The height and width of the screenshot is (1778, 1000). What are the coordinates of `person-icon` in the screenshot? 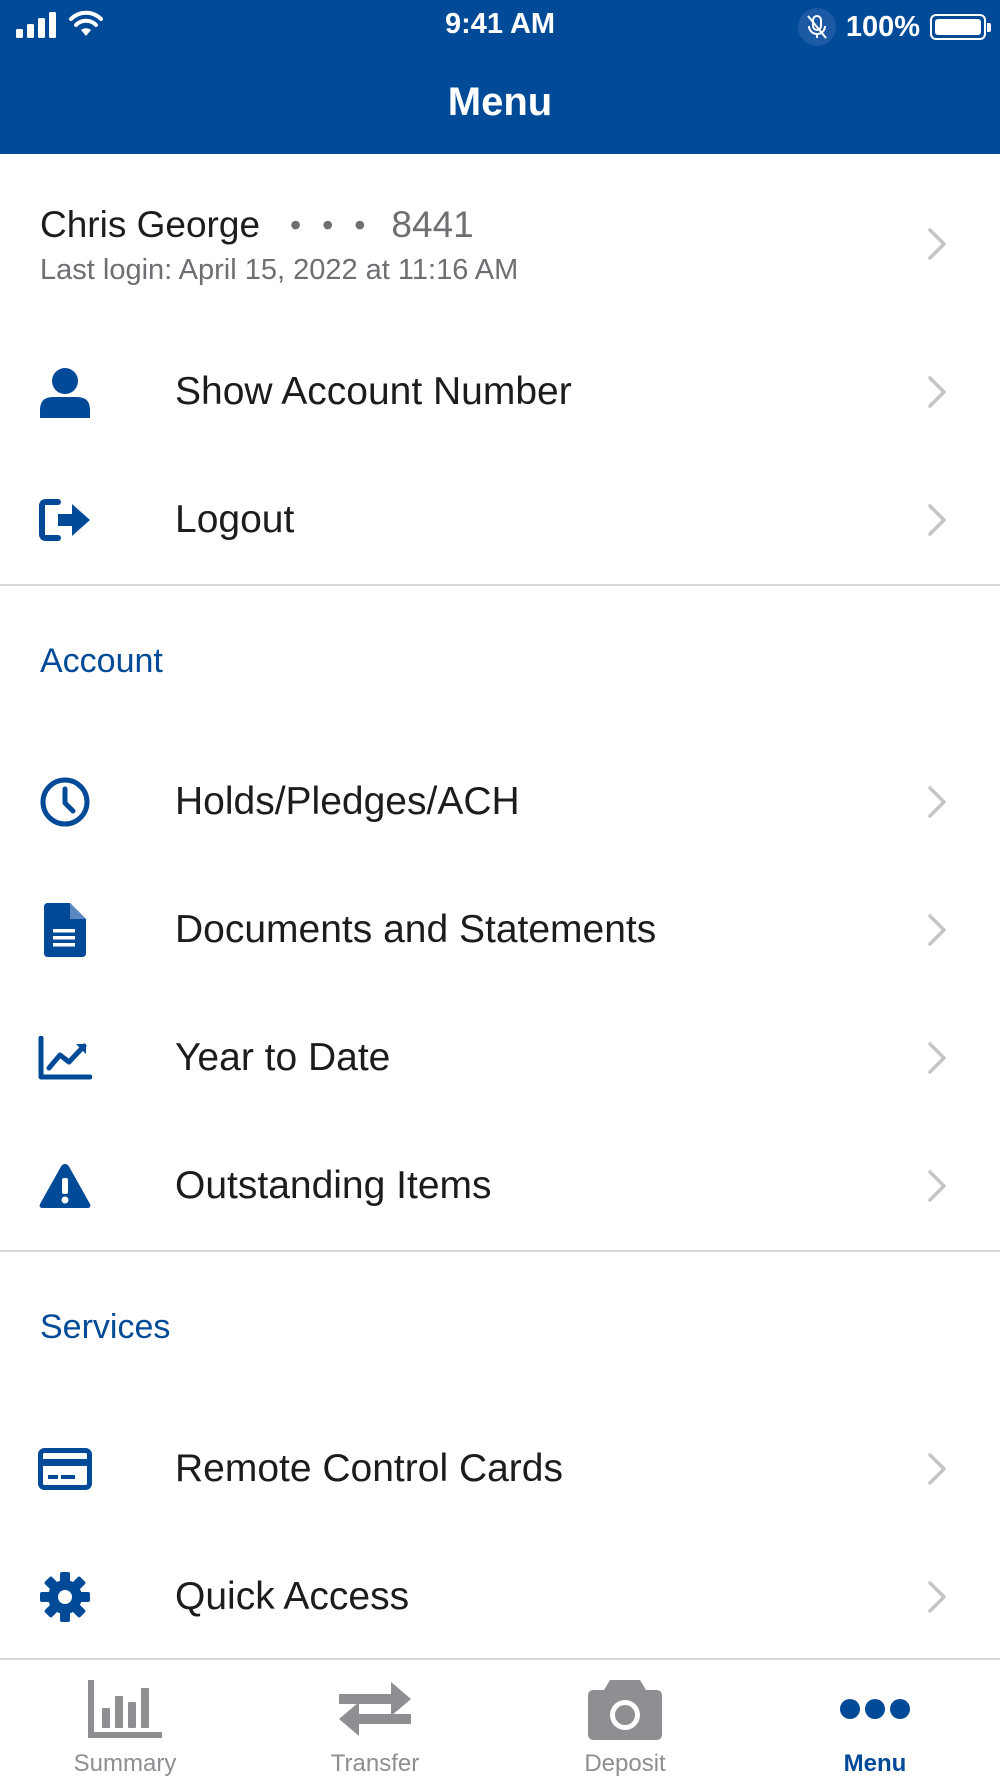 It's located at (65, 392).